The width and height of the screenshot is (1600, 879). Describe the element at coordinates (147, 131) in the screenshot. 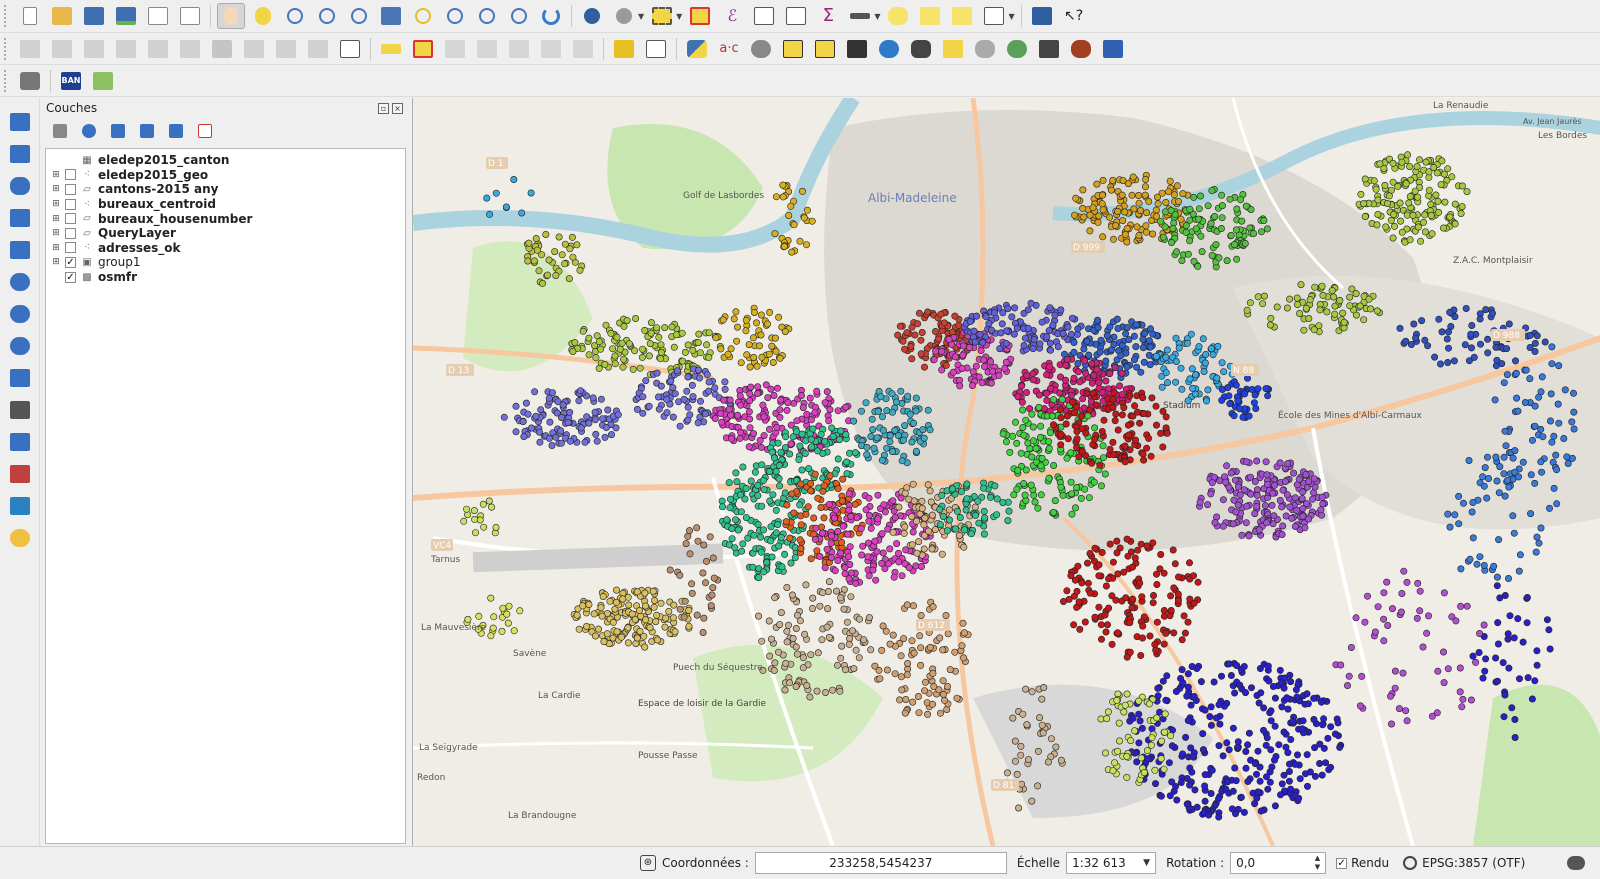

I see `expand-all-icon` at that location.